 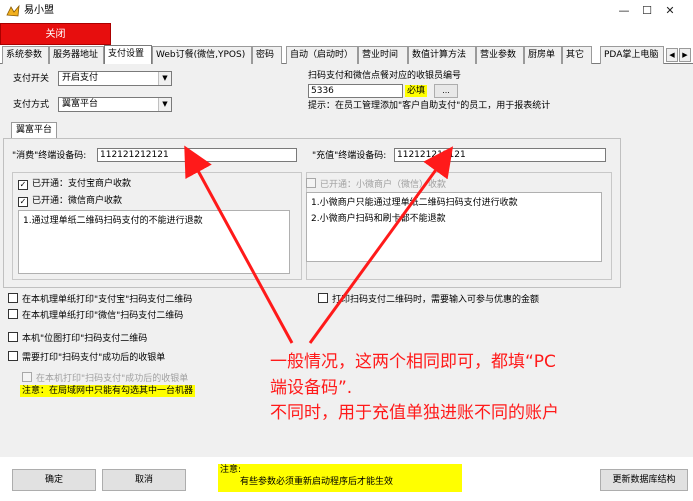 I want to click on restart-note-text: 有些参数必须重新启动程序后才能生效, so click(x=317, y=482).